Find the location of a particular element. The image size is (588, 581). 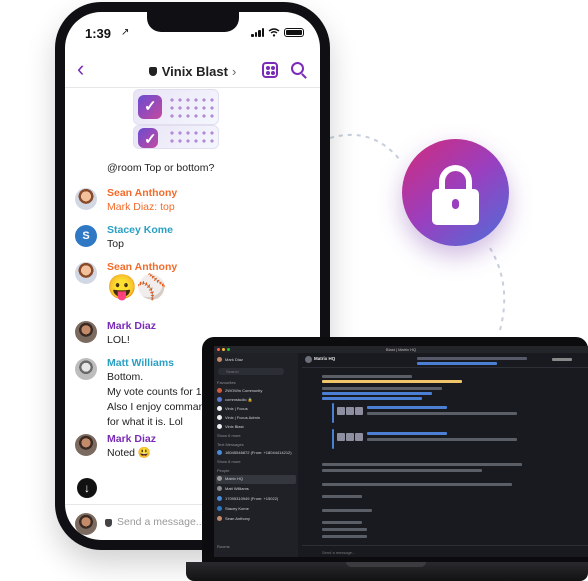

sidebar-show-more: Show 8 more is located at coordinates (229, 462).